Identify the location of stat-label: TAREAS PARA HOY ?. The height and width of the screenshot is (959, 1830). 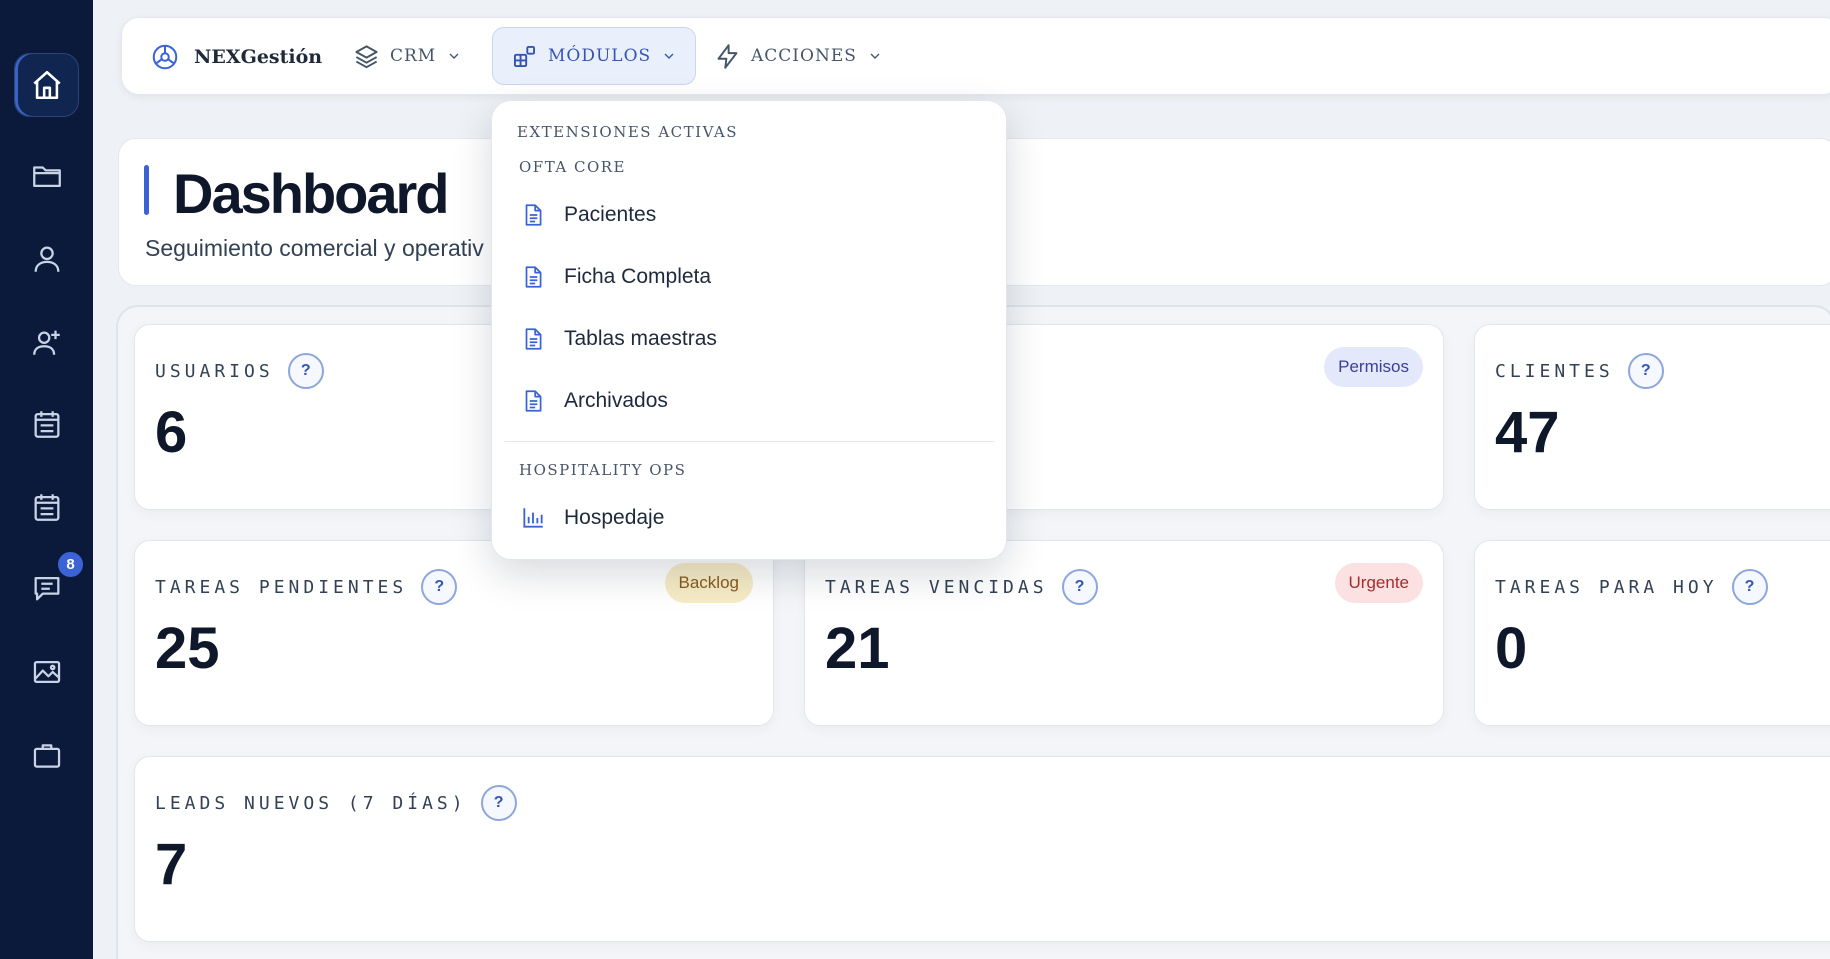
(1631, 587).